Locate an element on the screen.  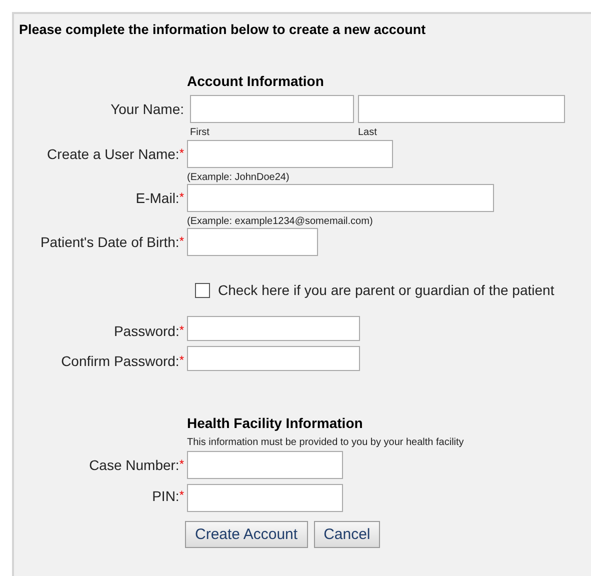
field-label: Confirm Password: is located at coordinates (120, 361).